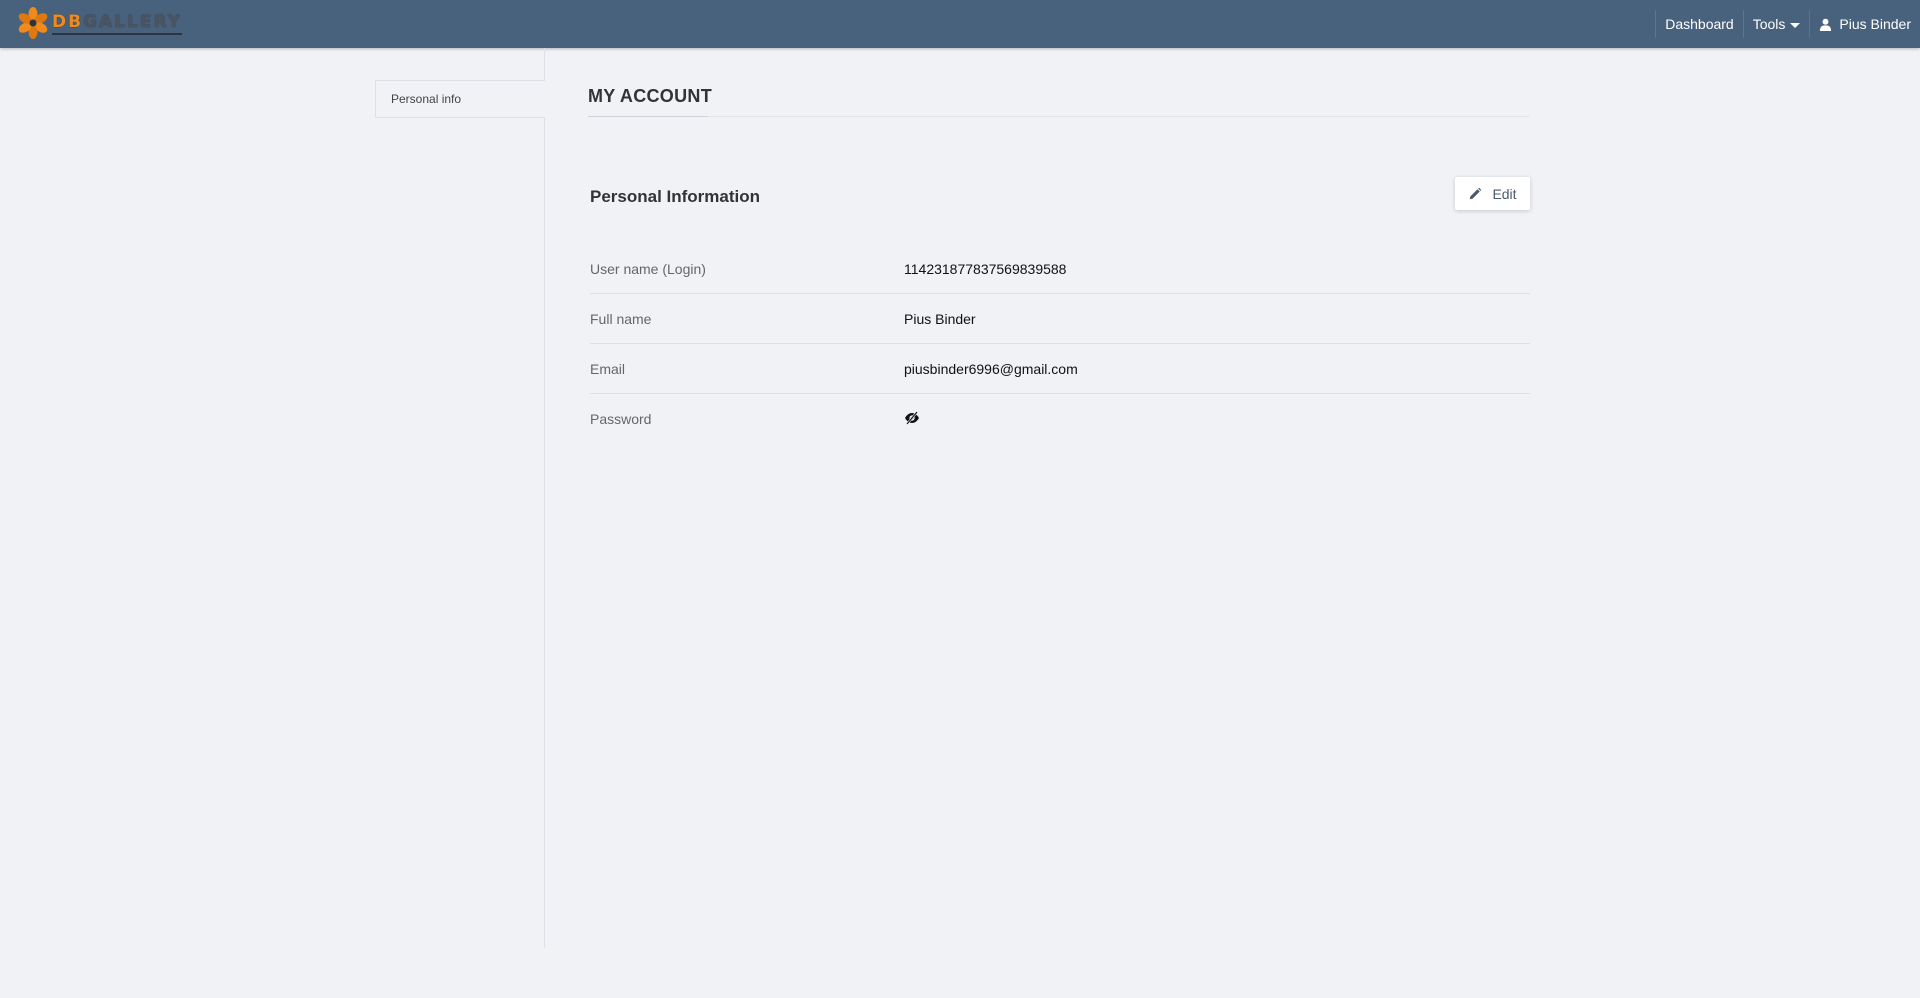 The width and height of the screenshot is (1920, 998). I want to click on orange-flower-icon, so click(33, 23).